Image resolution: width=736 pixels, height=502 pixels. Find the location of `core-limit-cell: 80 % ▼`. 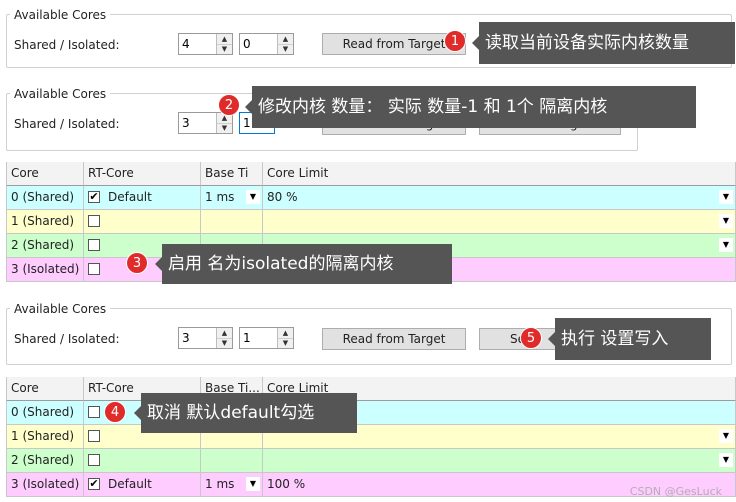

core-limit-cell: 80 % ▼ is located at coordinates (499, 198).